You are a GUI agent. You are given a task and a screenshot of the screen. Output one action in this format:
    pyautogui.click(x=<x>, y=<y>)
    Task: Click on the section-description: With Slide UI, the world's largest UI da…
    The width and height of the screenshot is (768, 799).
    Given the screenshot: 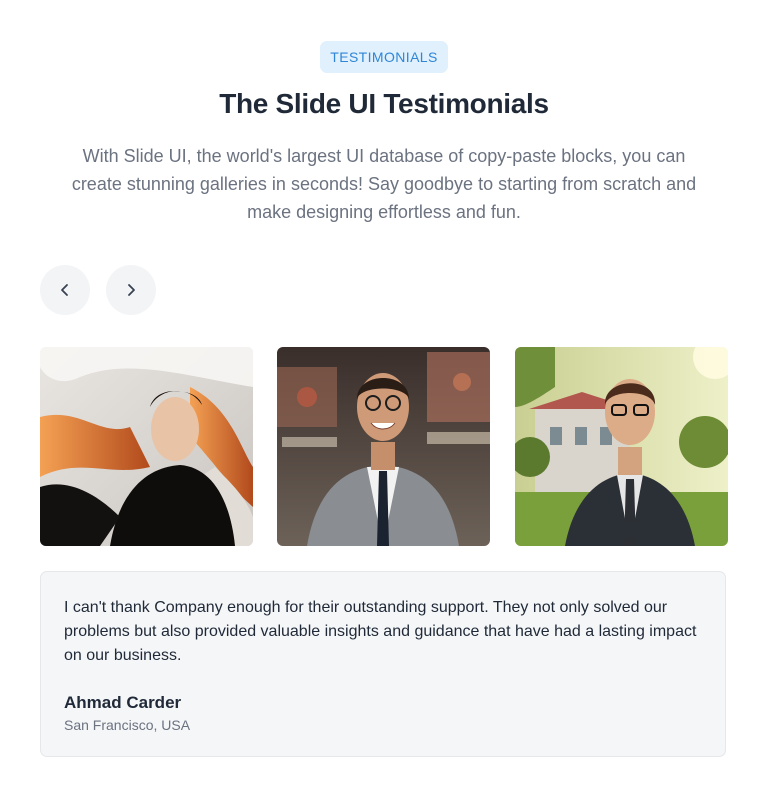 What is the action you would take?
    pyautogui.click(x=384, y=184)
    